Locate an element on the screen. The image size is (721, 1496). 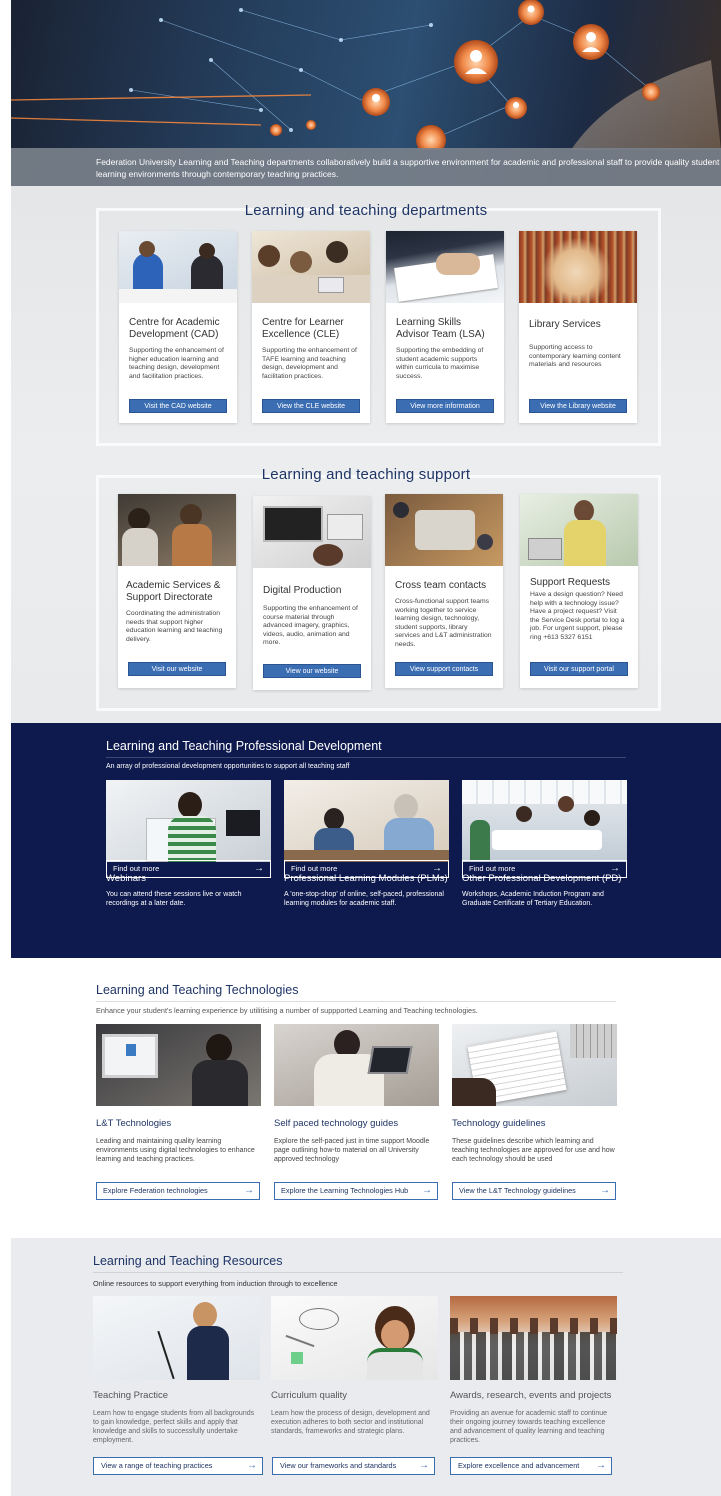
view-cle-website-button: View the CLE website is located at coordinates (311, 406).